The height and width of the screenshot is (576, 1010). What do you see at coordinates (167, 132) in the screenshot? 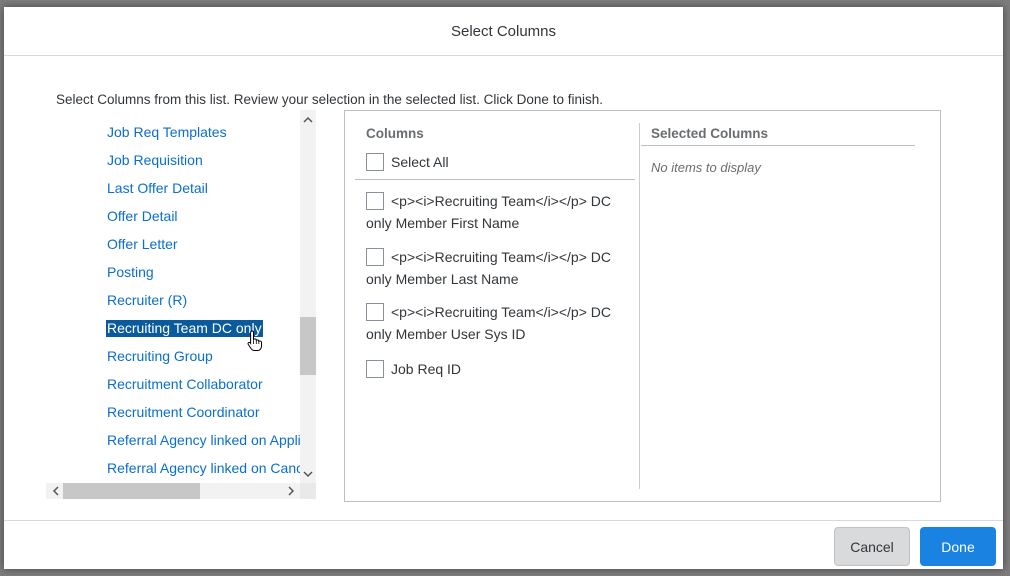
I see `list-item-job-req-templates: Job Req Templates` at bounding box center [167, 132].